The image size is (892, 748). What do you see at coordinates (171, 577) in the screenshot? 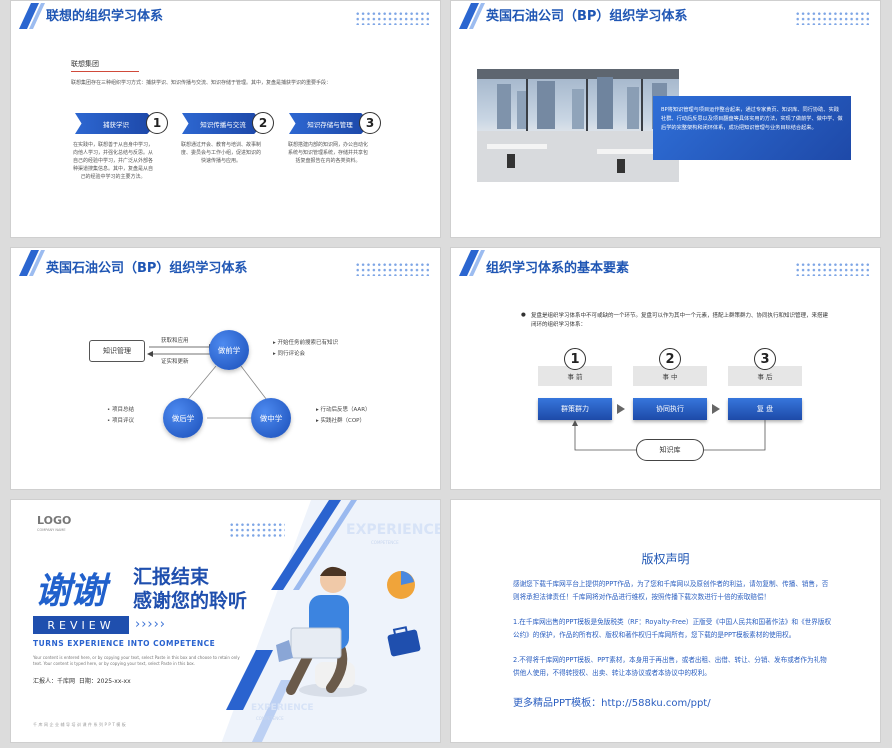
I see `report-end-line: 汇报结束` at bounding box center [171, 577].